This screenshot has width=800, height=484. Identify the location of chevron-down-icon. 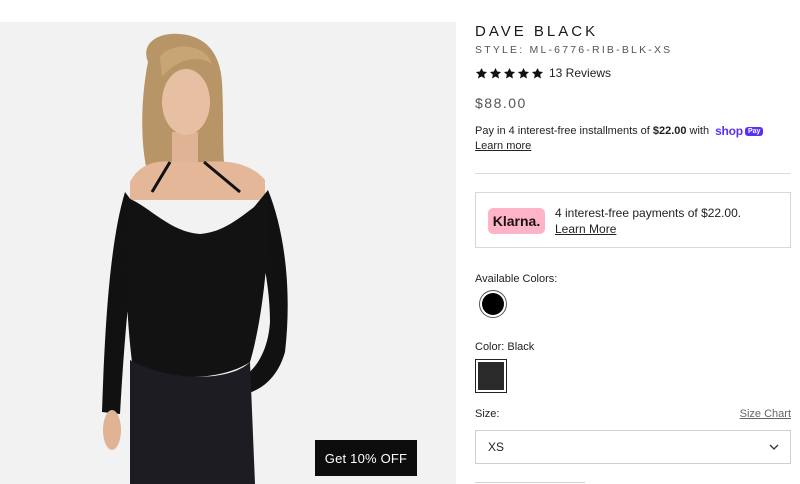
(774, 447).